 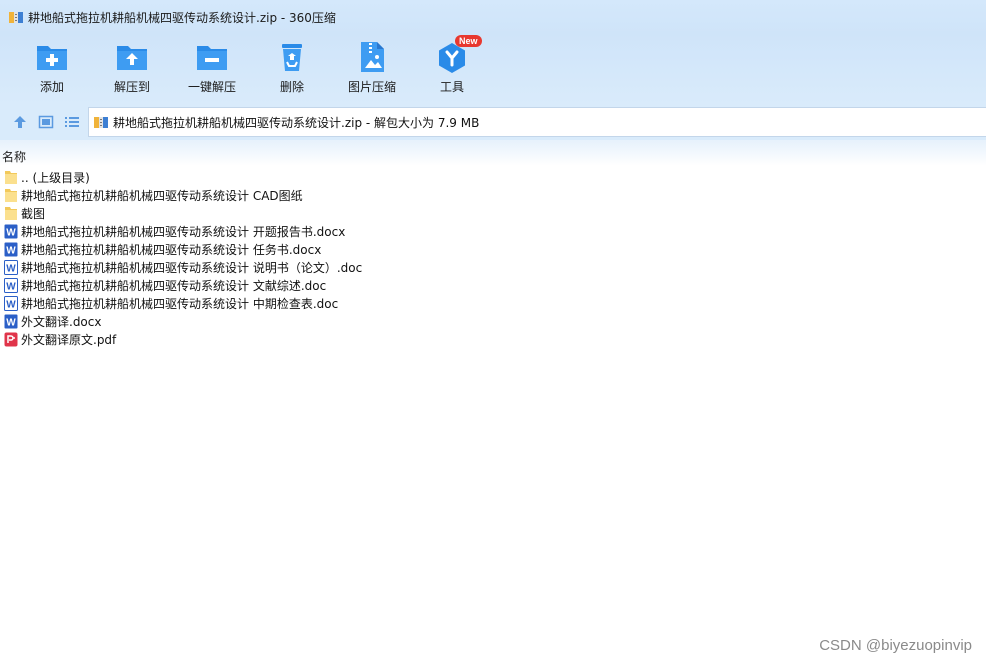 I want to click on image-compress-button: 图片压缩, so click(x=372, y=70).